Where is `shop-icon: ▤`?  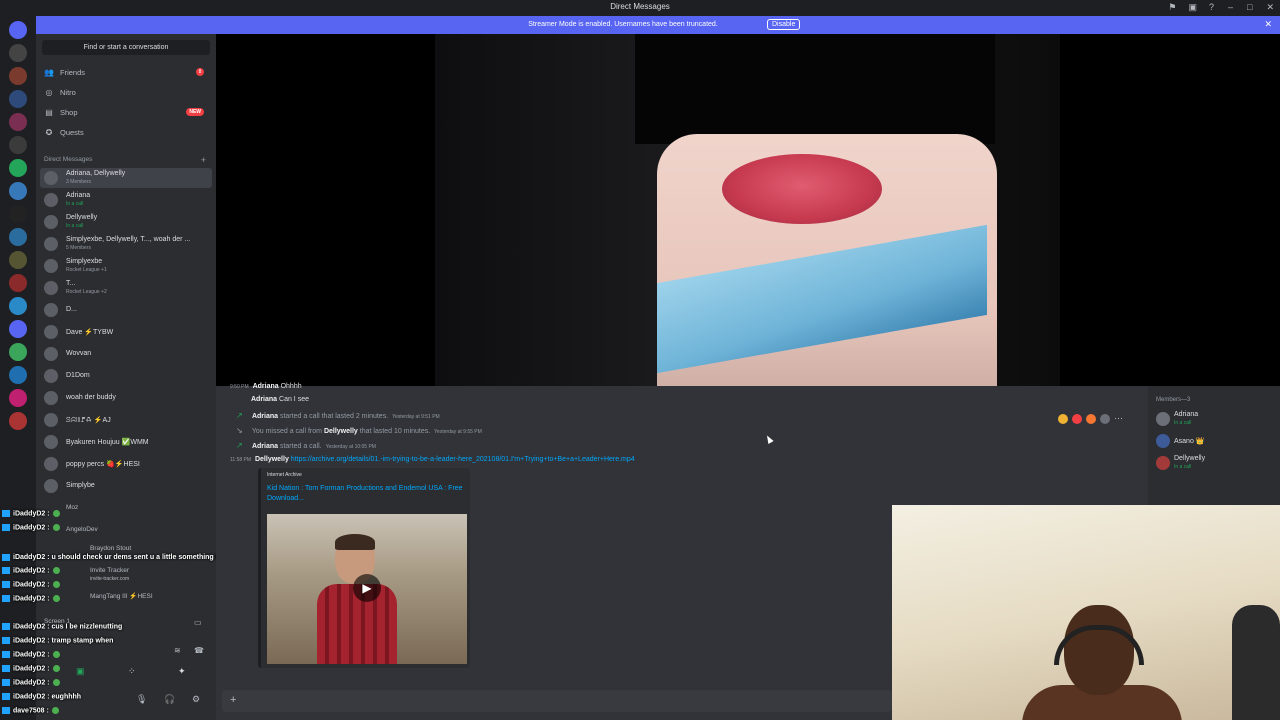
shop-icon: ▤ is located at coordinates (49, 112).